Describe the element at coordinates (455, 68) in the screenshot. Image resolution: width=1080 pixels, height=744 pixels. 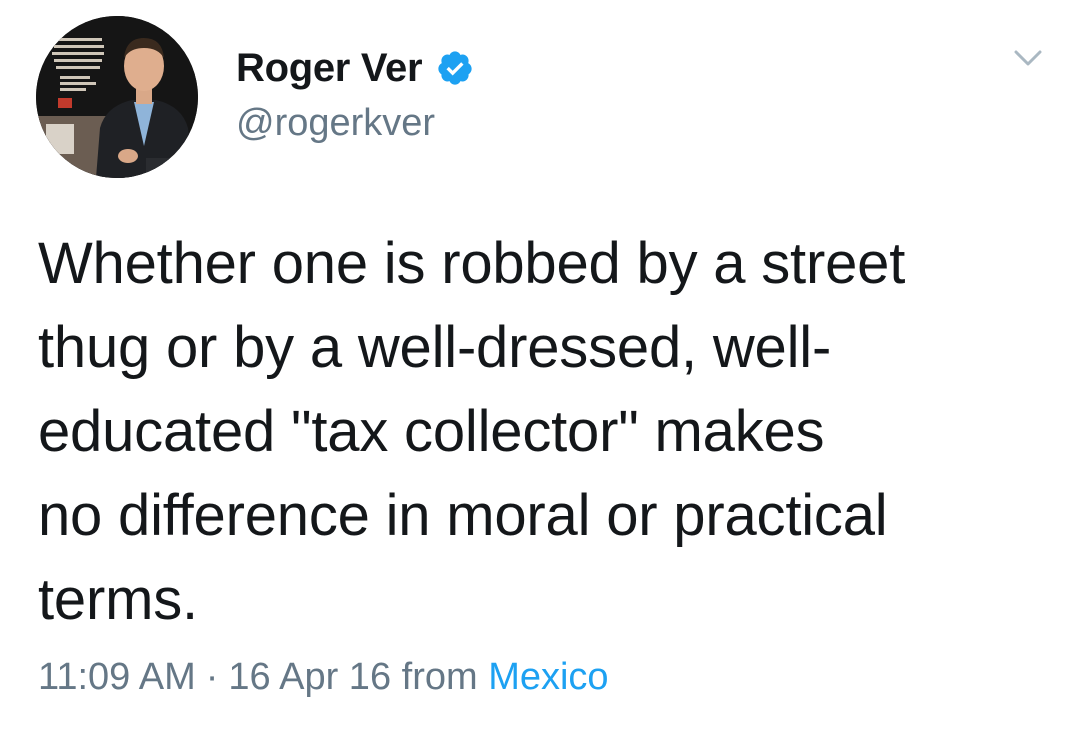
I see `verified-badge-icon` at that location.